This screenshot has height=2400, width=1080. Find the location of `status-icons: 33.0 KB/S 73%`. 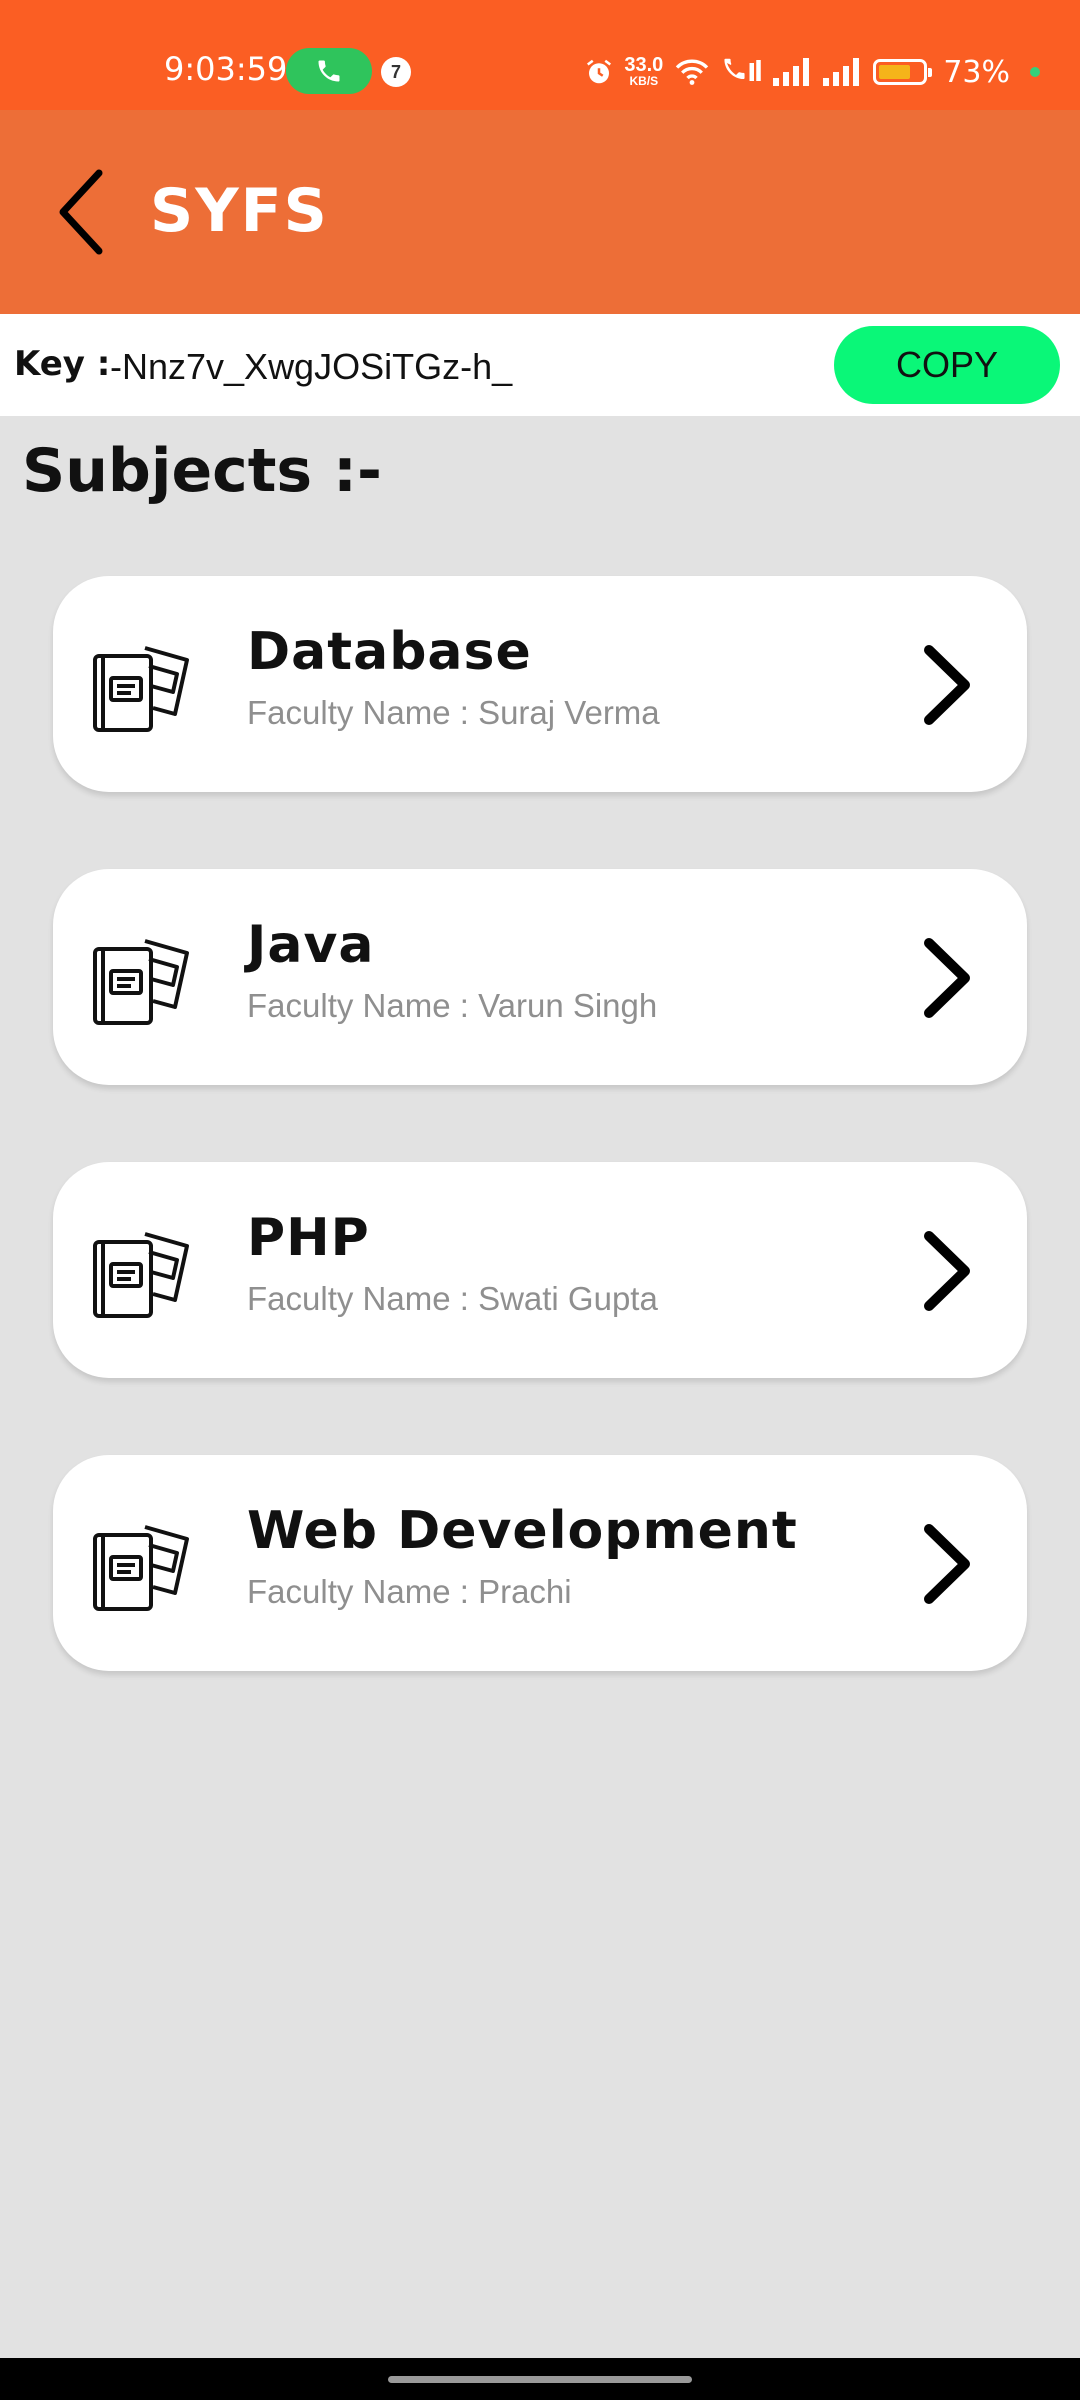

status-icons: 33.0 KB/S 73% is located at coordinates (812, 72).